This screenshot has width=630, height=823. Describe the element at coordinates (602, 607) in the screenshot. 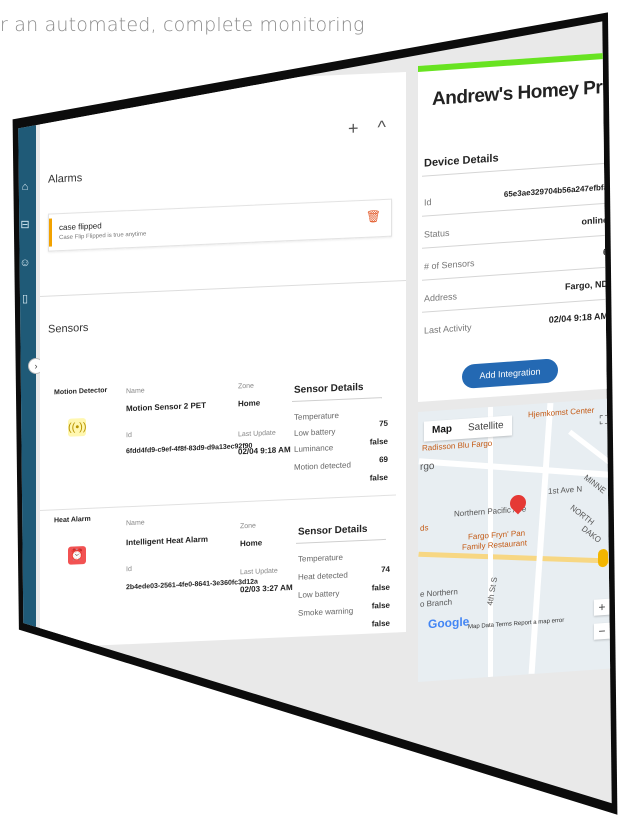

I see `zoom-in-button: +` at that location.